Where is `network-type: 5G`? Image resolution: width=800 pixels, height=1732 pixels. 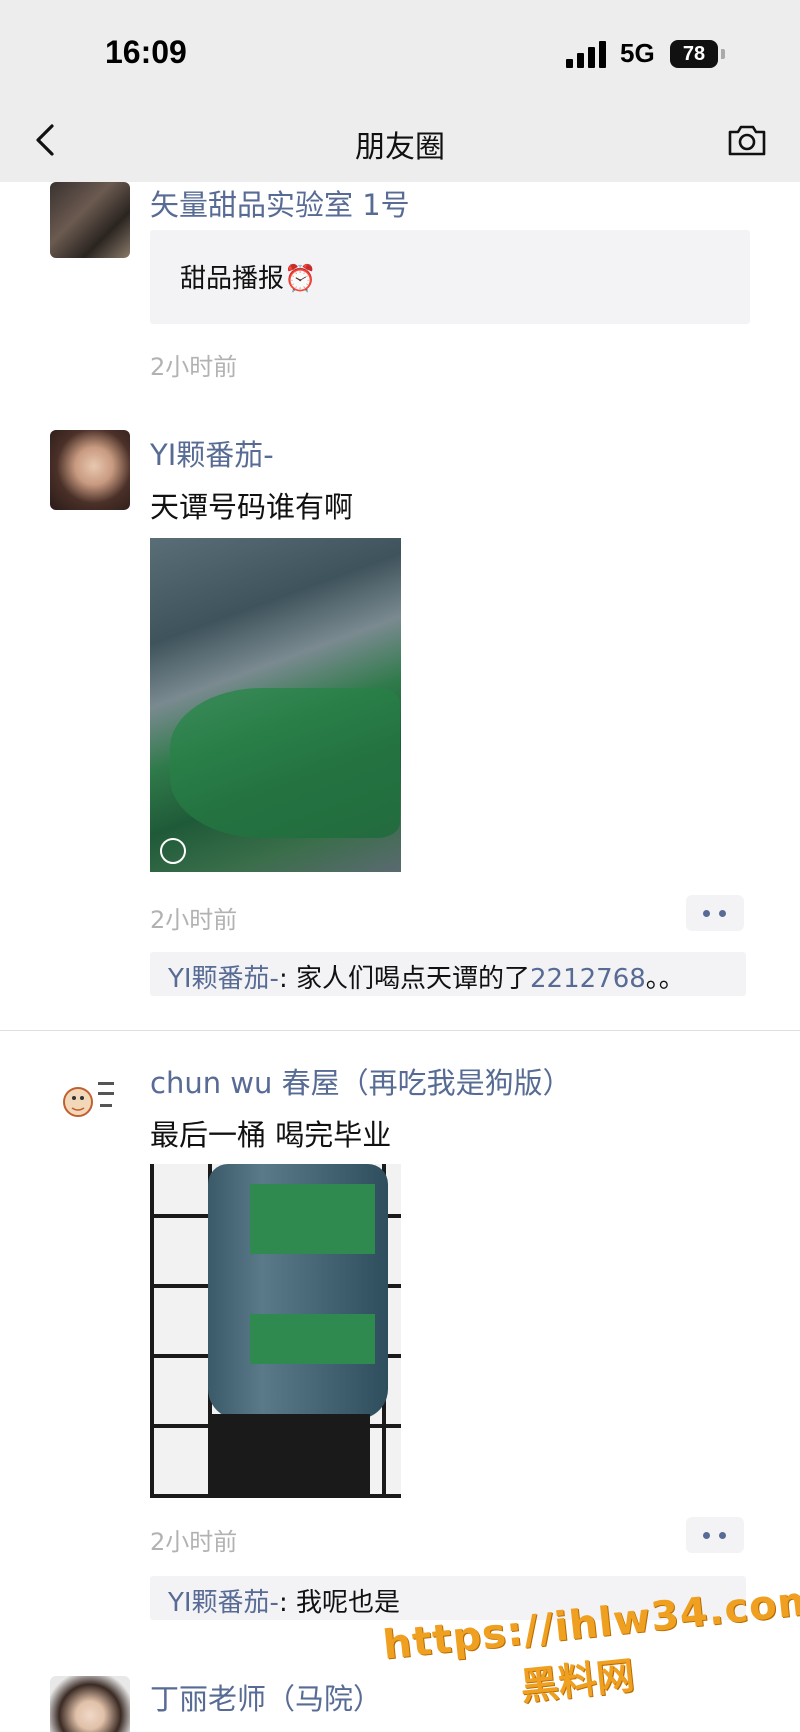 network-type: 5G is located at coordinates (637, 53).